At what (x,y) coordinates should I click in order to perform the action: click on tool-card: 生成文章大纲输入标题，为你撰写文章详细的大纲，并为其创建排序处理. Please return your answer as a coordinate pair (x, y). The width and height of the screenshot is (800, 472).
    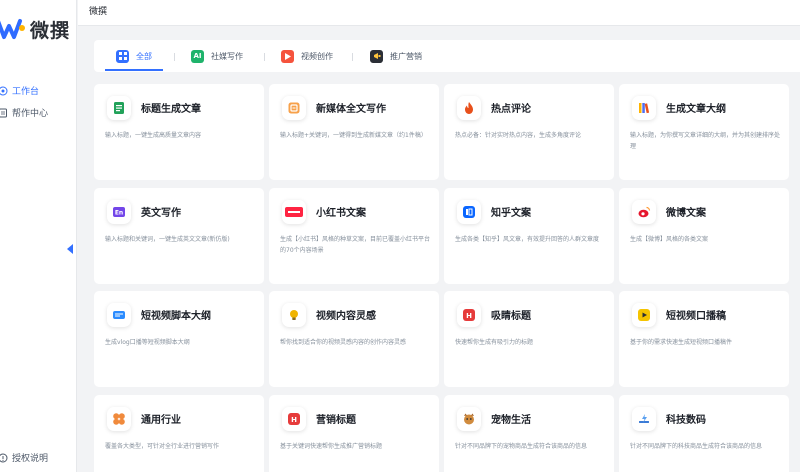
    Looking at the image, I should click on (704, 132).